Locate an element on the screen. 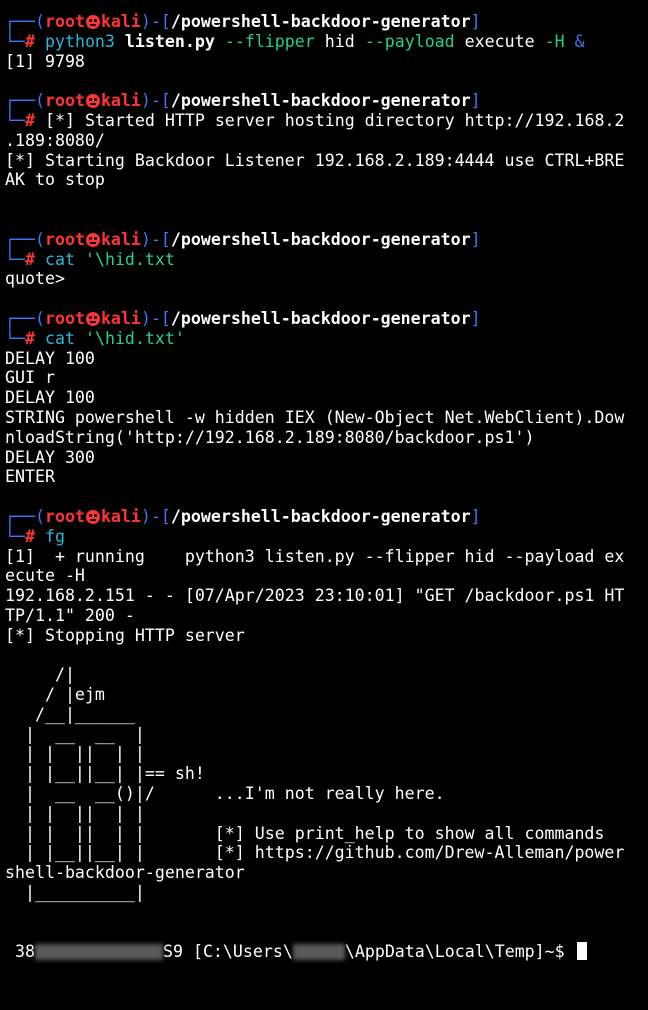 Image resolution: width=648 pixels, height=1010 pixels. art-line: | __ __()|/ ...I'm not really here. is located at coordinates (225, 794).